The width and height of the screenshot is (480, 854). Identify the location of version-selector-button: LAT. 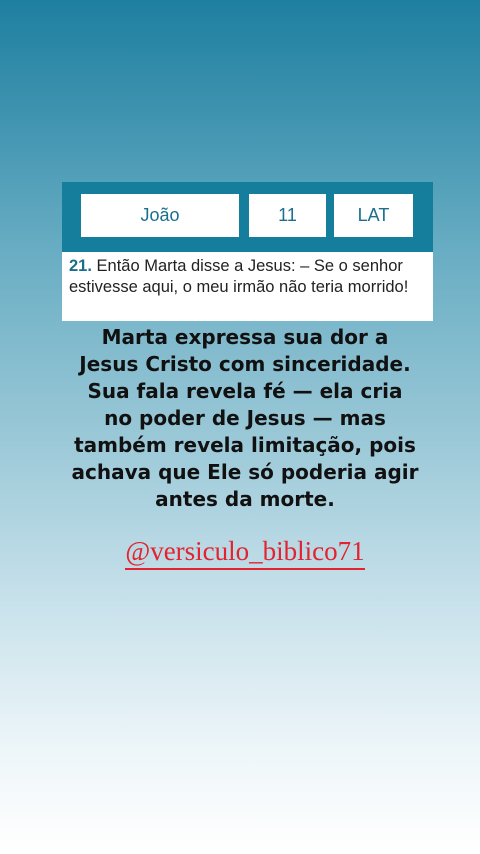
(373, 215).